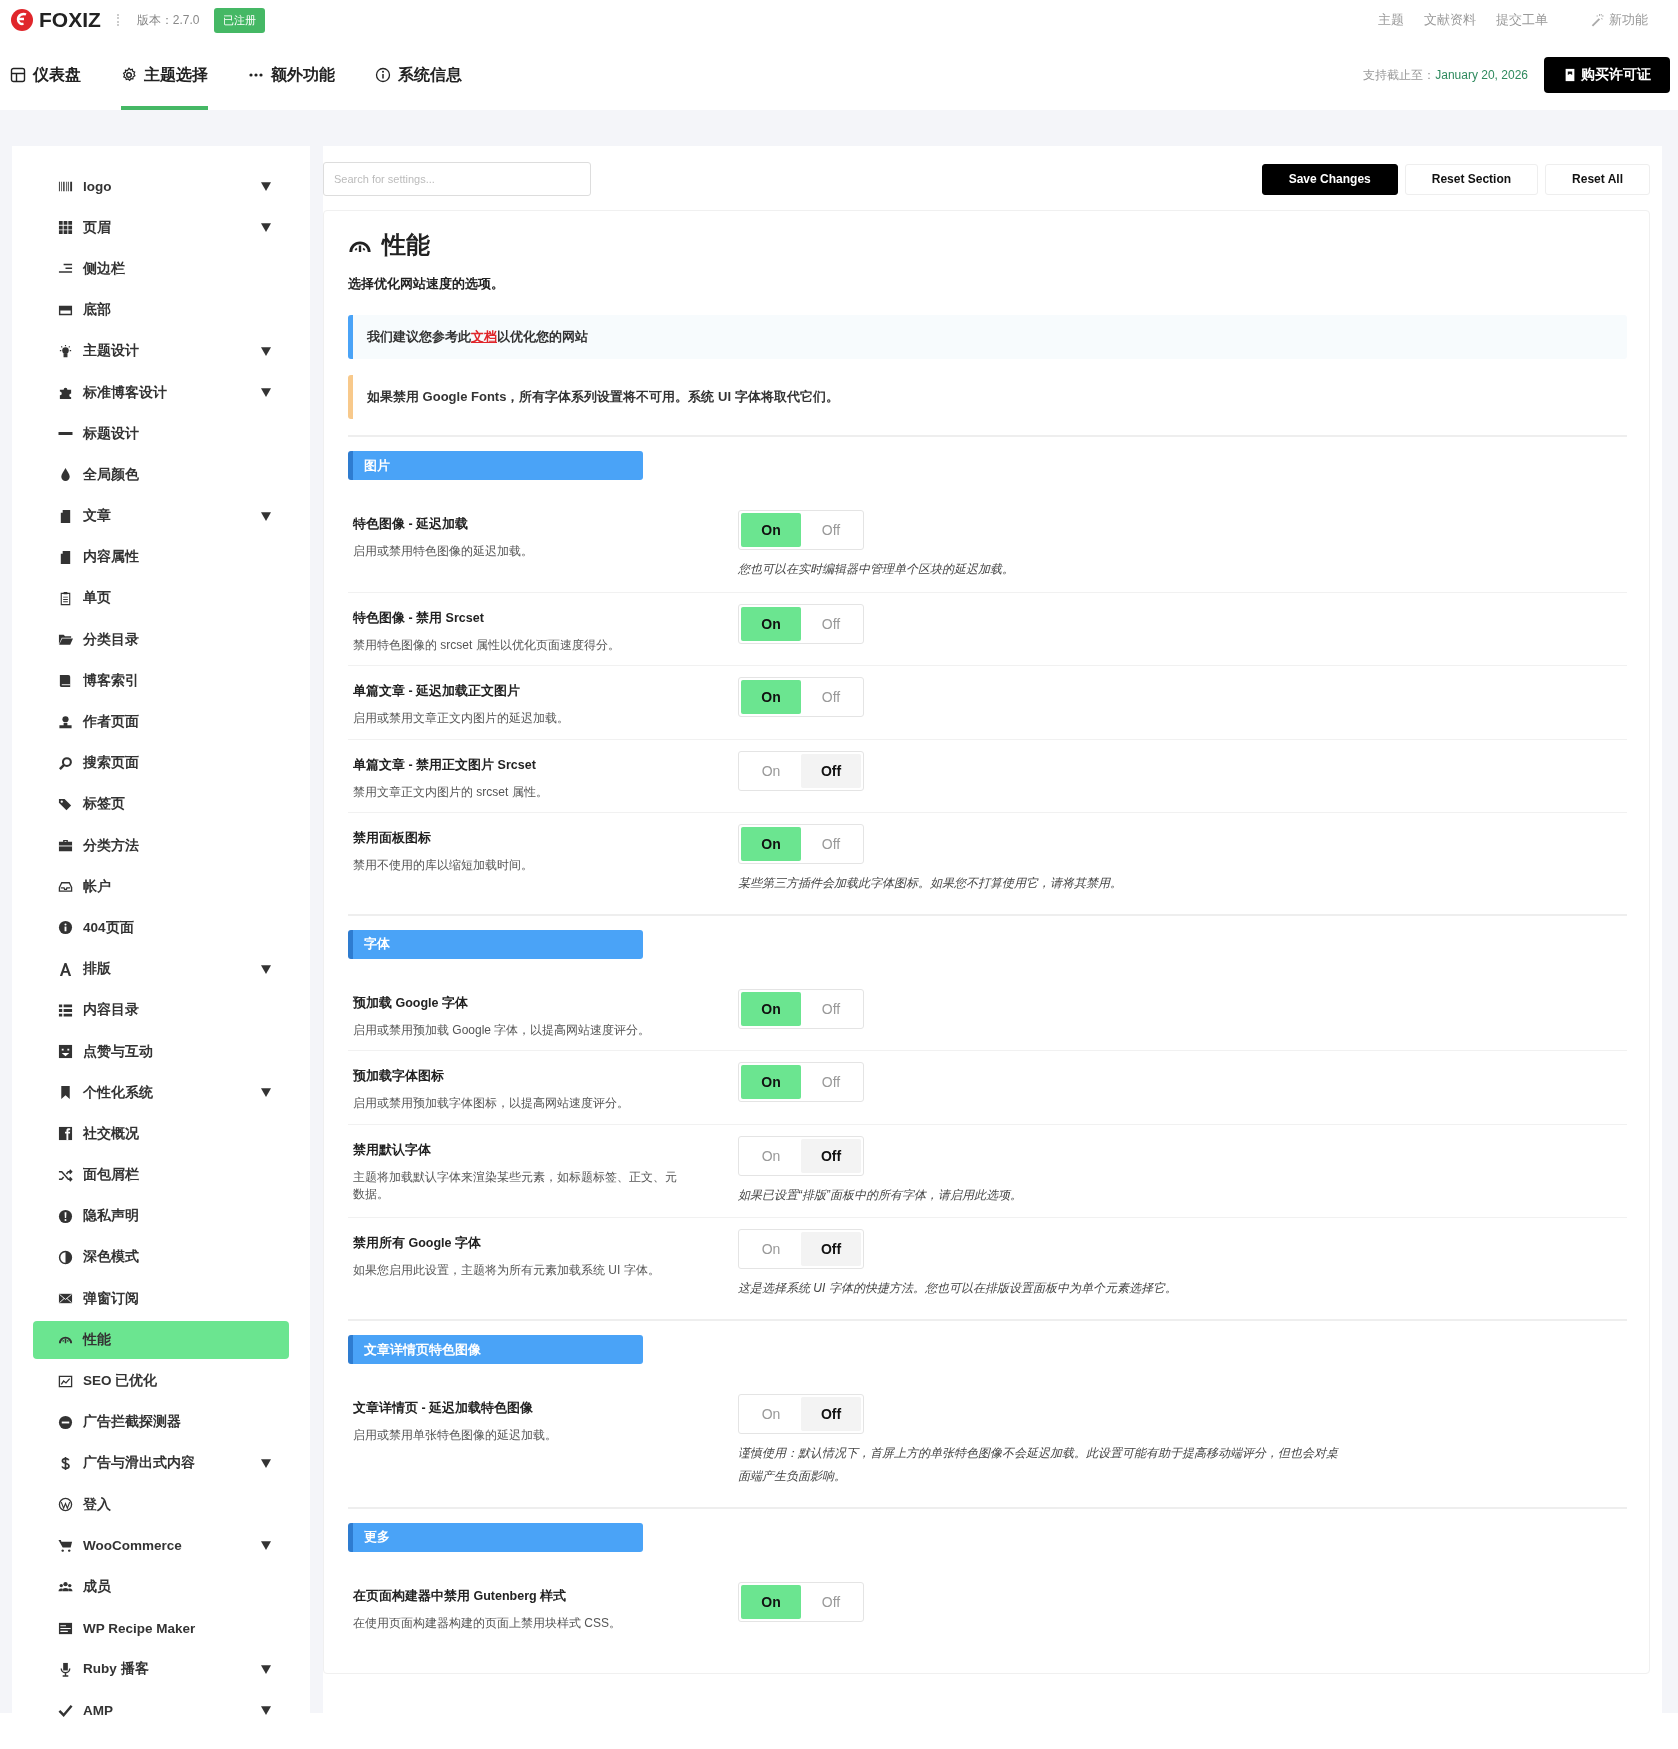 This screenshot has width=1678, height=1749. Describe the element at coordinates (161, 1669) in the screenshot. I see `sidebar-item: Ruby 播客` at that location.